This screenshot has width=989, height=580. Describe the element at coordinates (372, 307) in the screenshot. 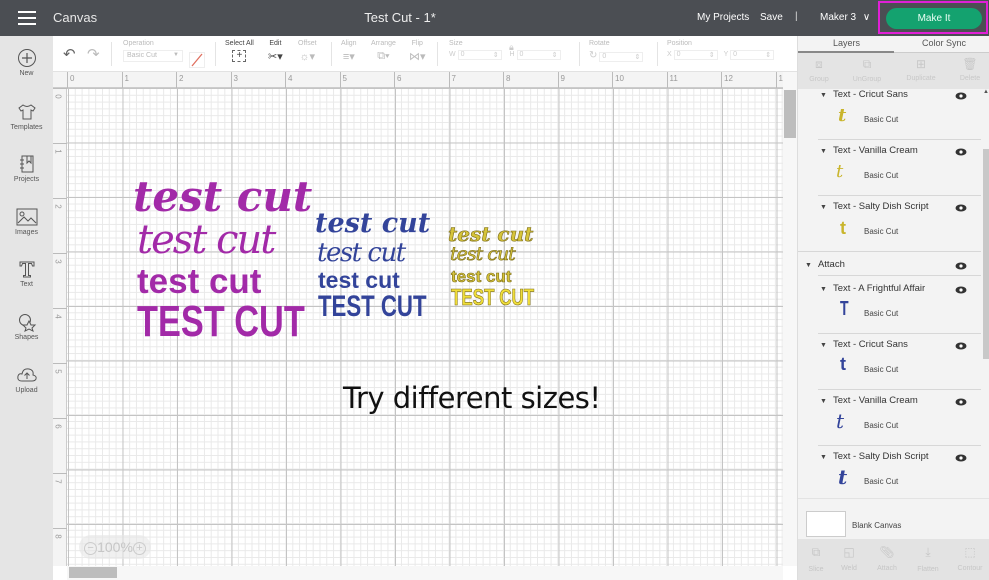

I see `canvas-text-blue-4: TEST CUT` at that location.